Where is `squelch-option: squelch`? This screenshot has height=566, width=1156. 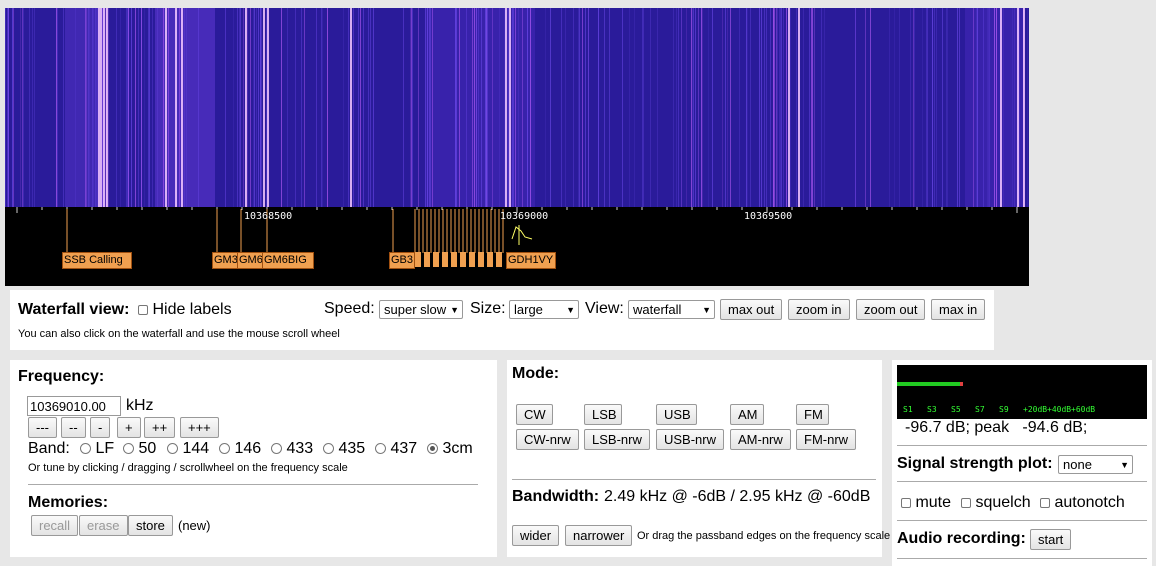
squelch-option: squelch is located at coordinates (996, 503).